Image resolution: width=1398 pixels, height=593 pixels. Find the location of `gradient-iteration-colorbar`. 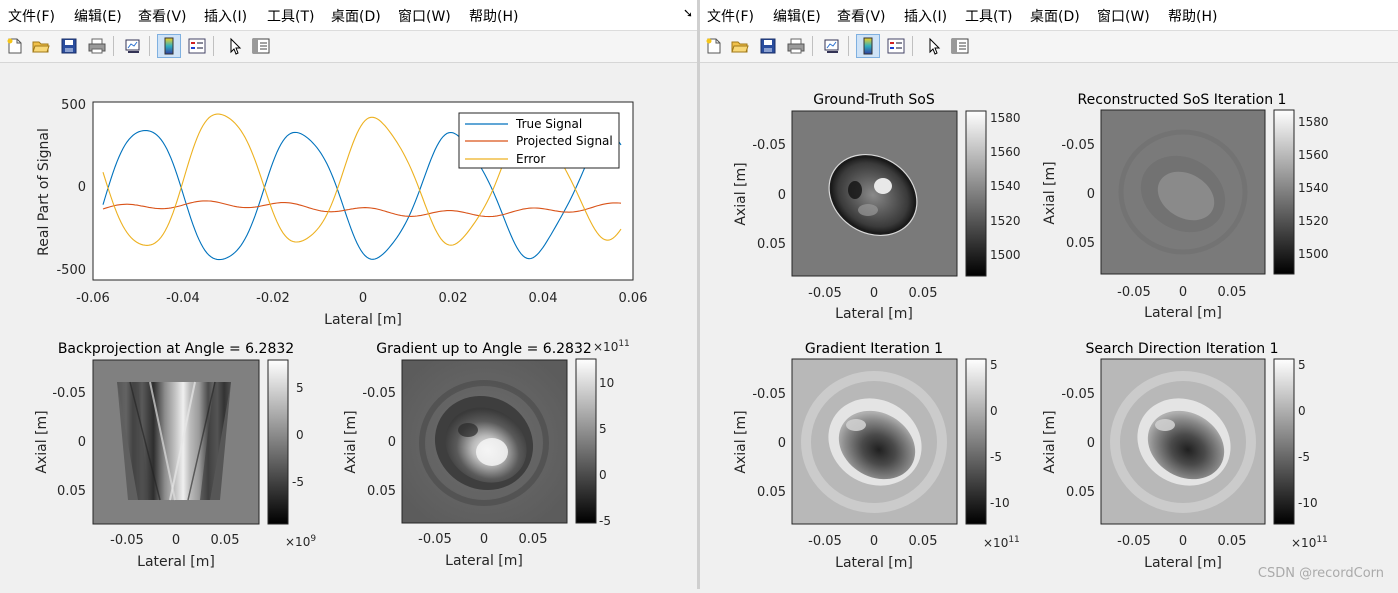

gradient-iteration-colorbar is located at coordinates (976, 441).